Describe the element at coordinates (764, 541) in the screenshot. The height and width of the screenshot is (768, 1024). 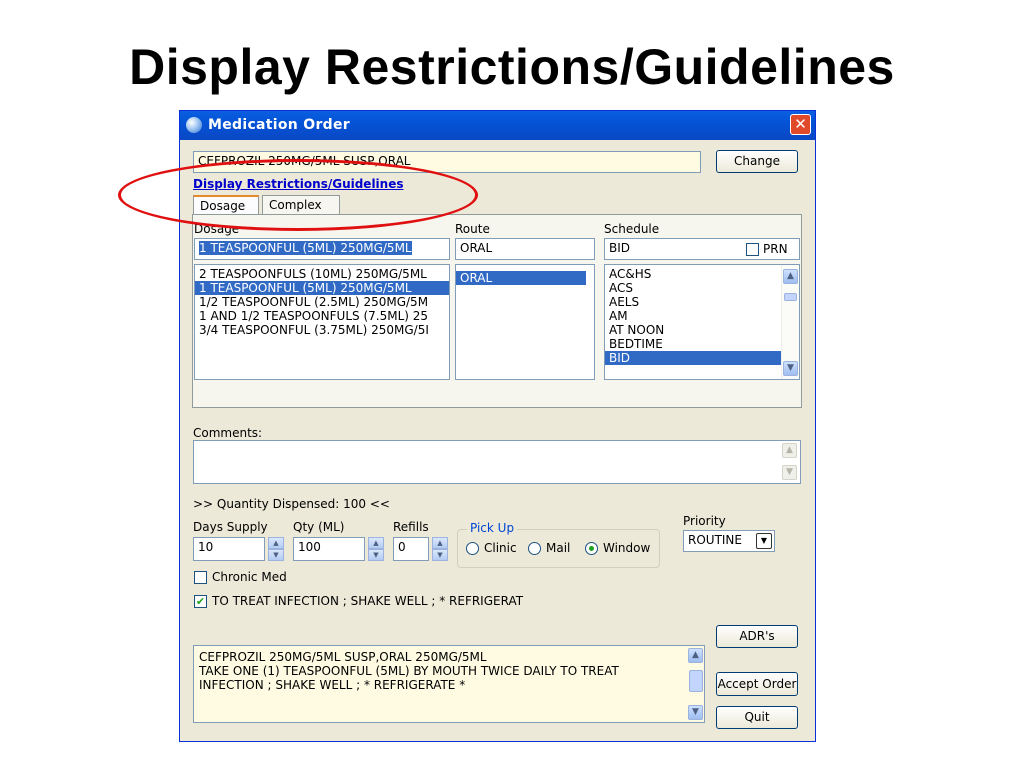
I see `dropdown-arrow-icon: ▼` at that location.